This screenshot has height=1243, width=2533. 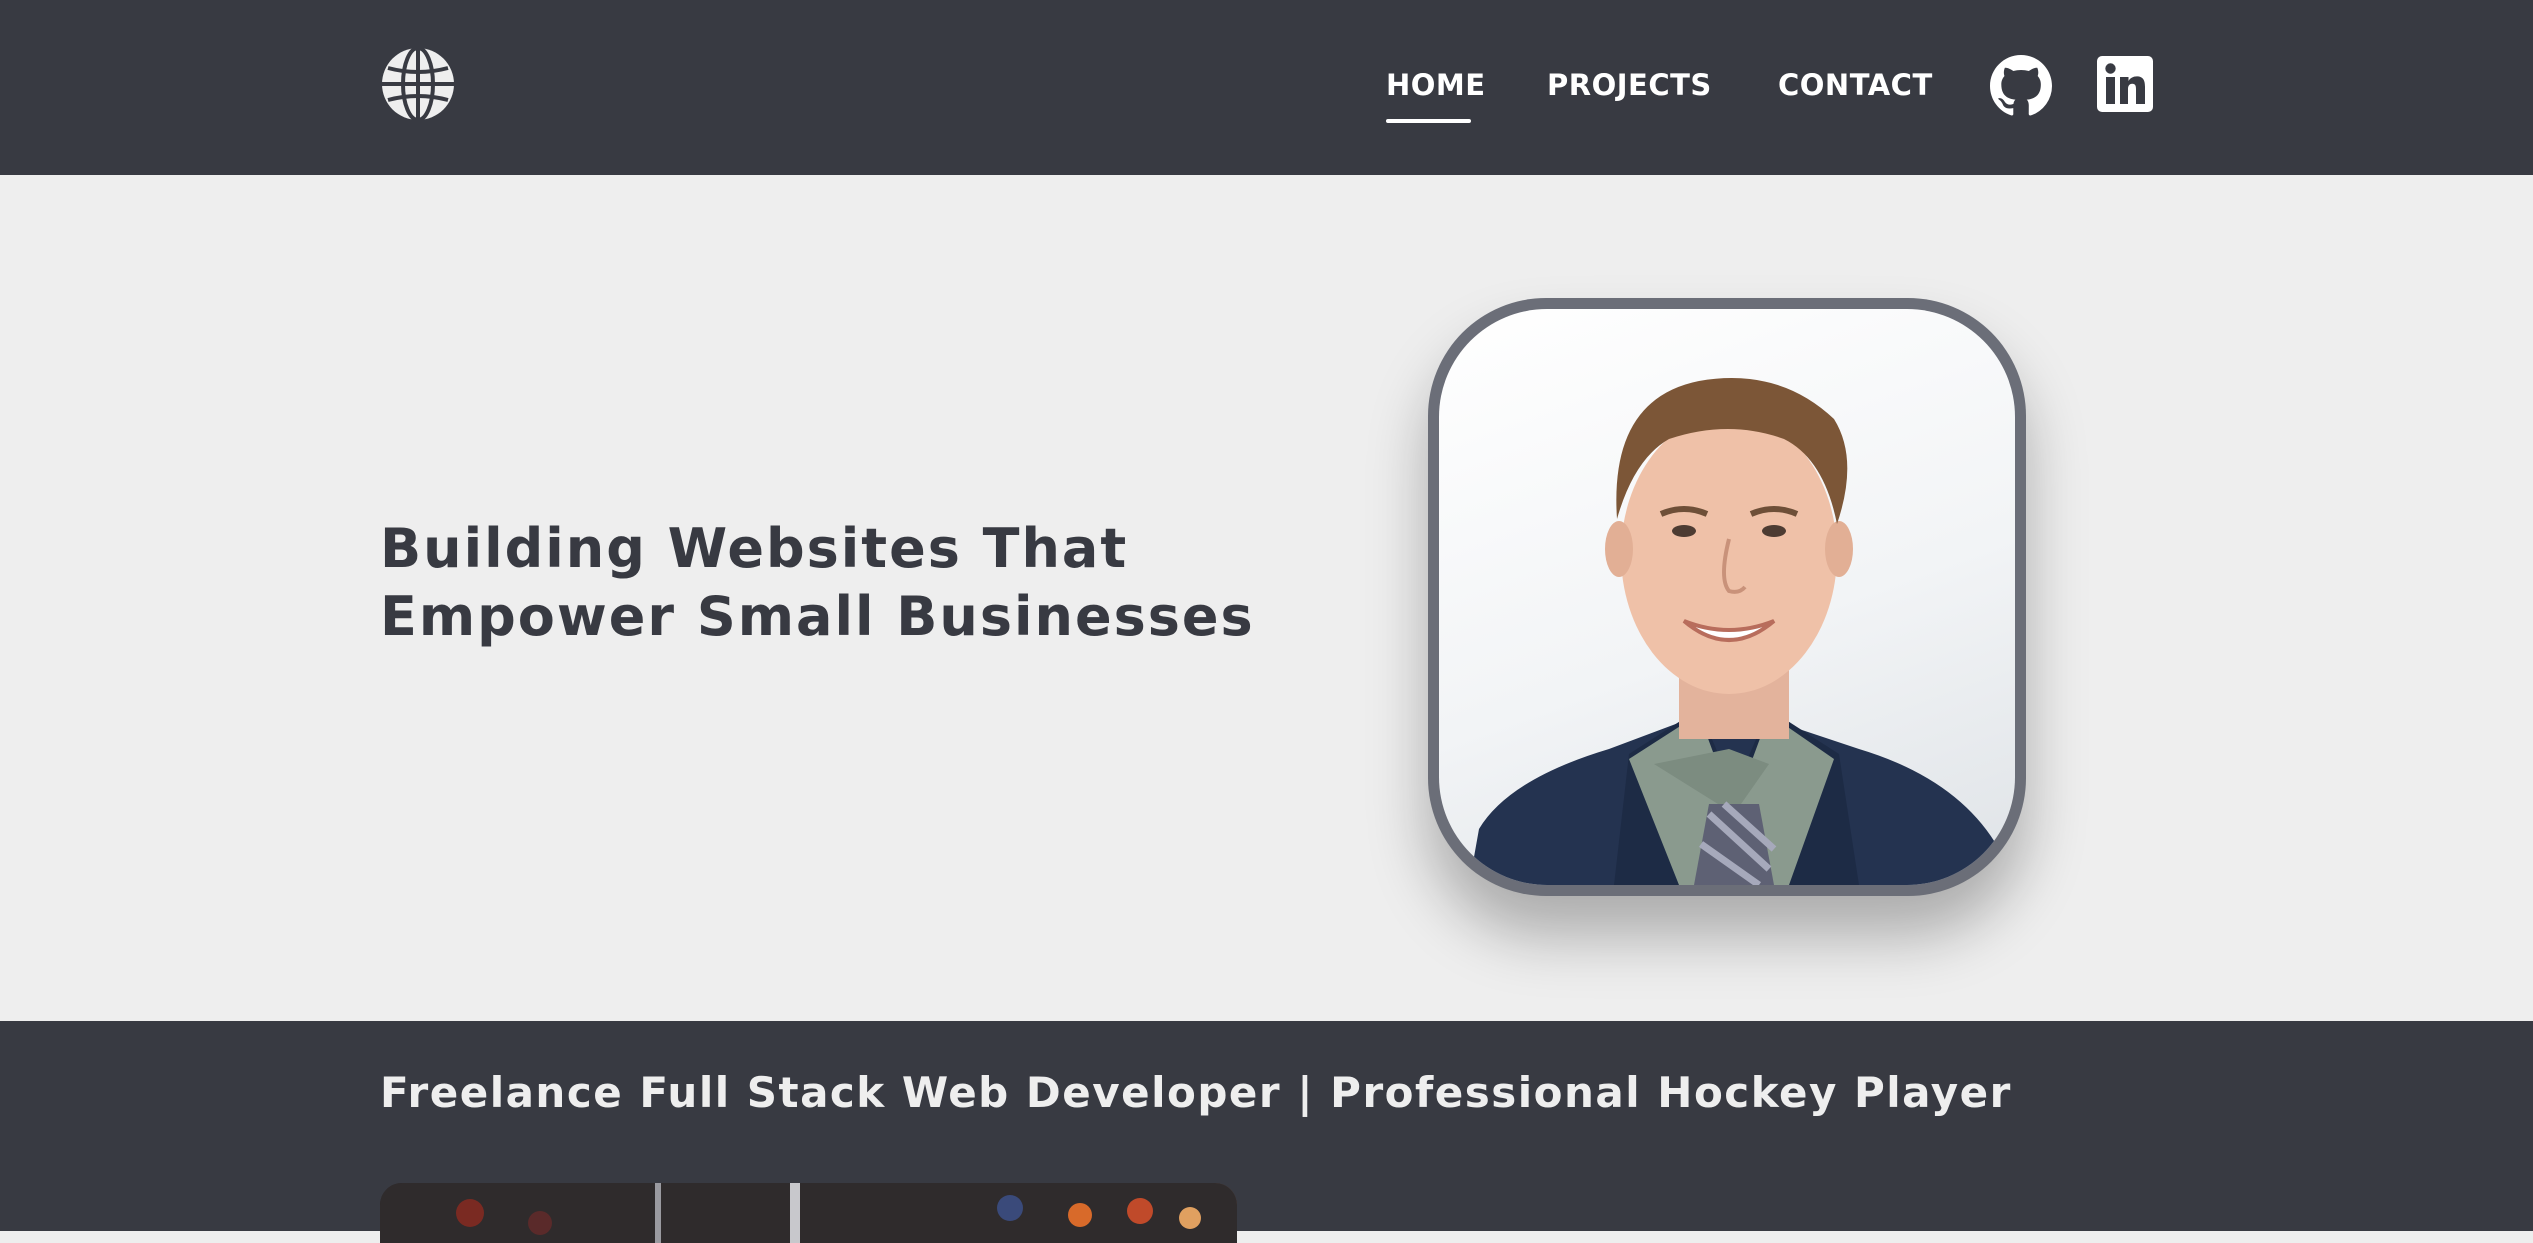 I want to click on hockey-photo, so click(x=808, y=1213).